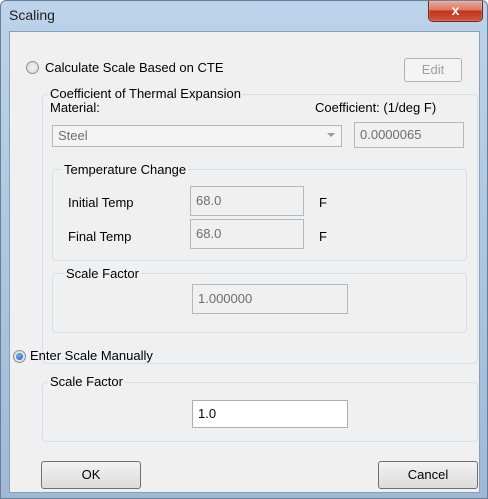 This screenshot has width=488, height=499. What do you see at coordinates (101, 202) in the screenshot?
I see `initial-temp-label: Initial Temp` at bounding box center [101, 202].